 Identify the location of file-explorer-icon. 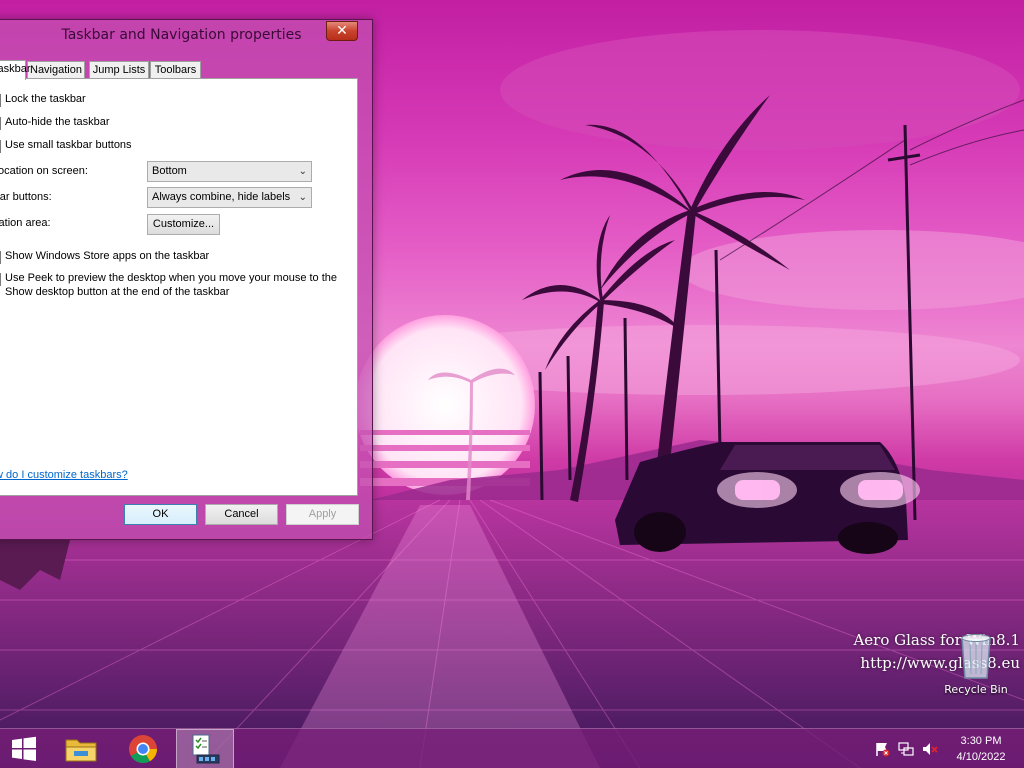
(81, 750).